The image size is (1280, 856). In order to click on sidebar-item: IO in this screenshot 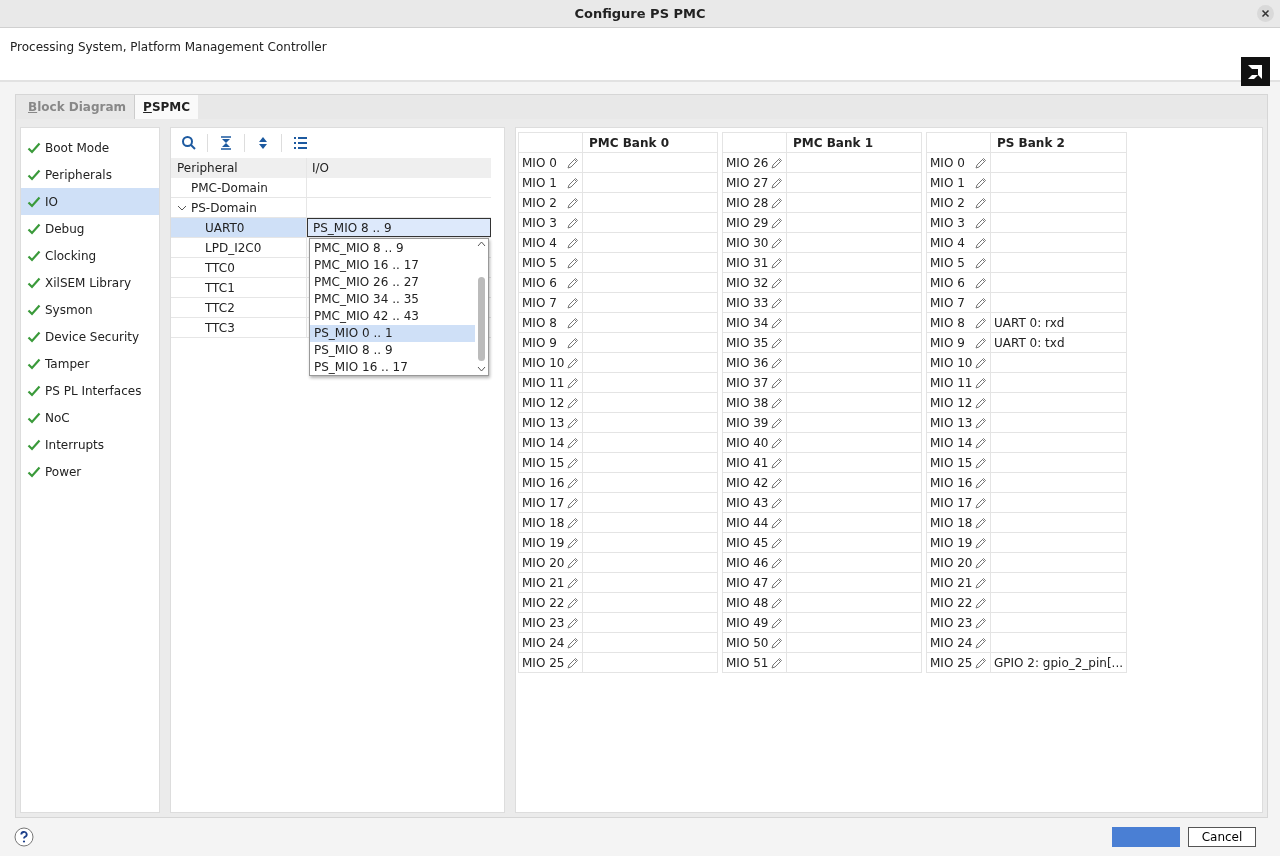, I will do `click(90, 201)`.